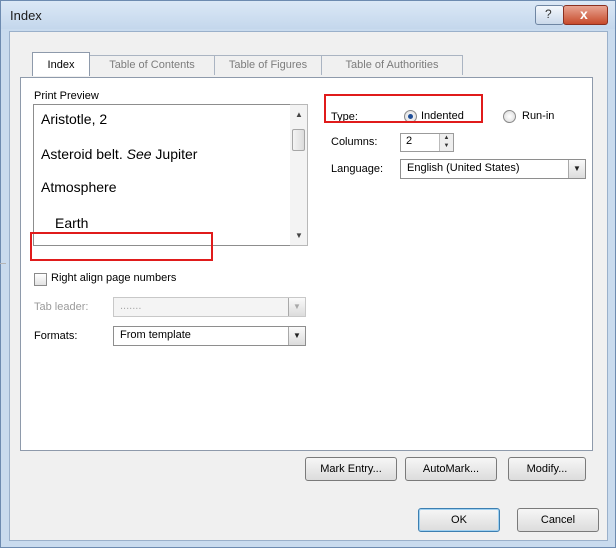 The image size is (616, 548). What do you see at coordinates (79, 187) in the screenshot?
I see `preview-entry: Atmosphere` at bounding box center [79, 187].